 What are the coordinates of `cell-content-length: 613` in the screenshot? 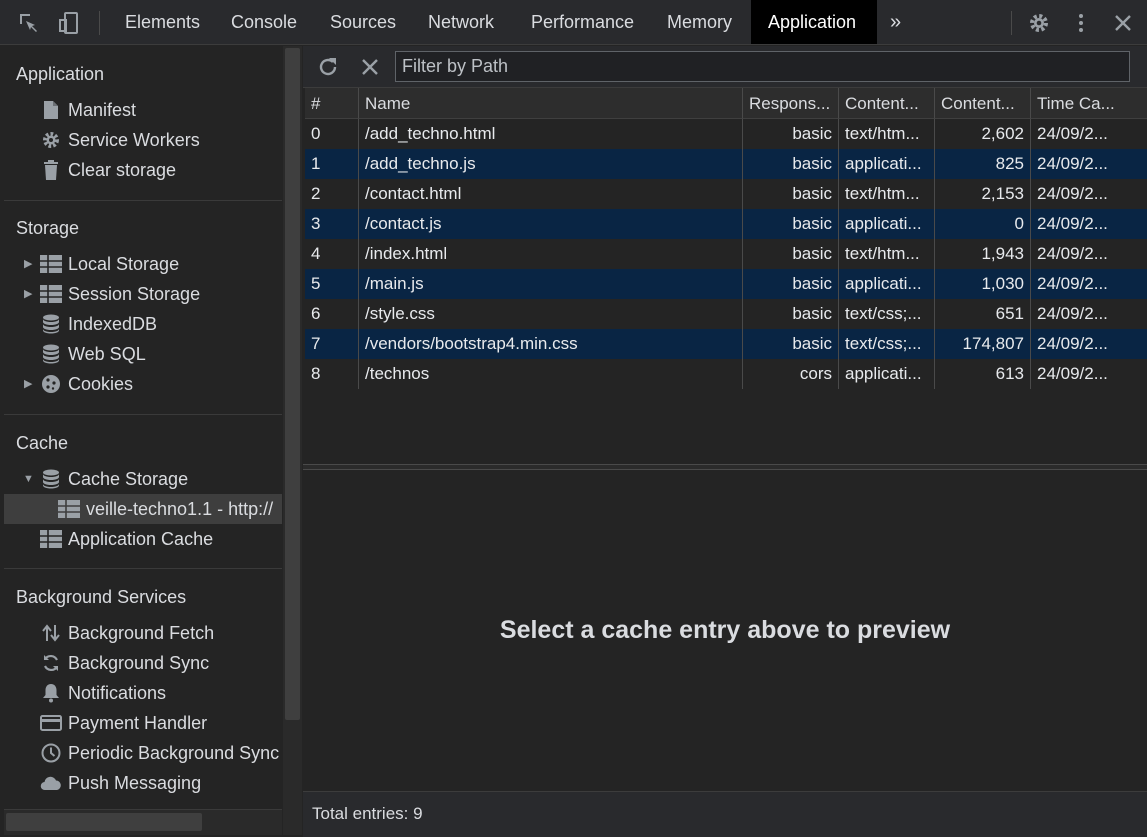 It's located at (983, 374).